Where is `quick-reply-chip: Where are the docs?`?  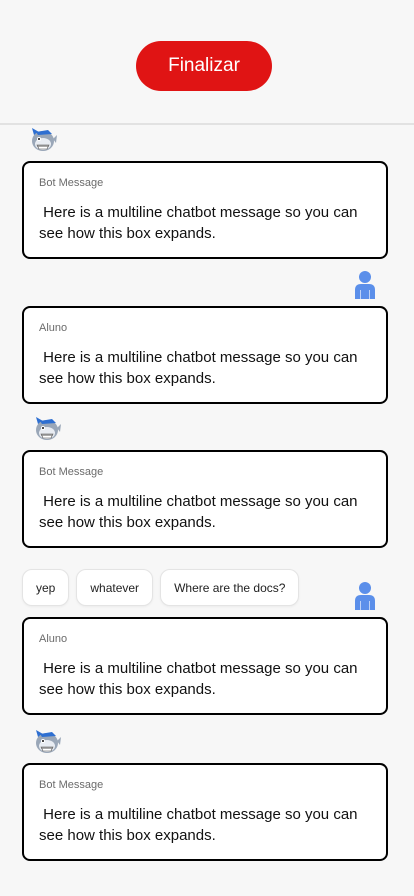
quick-reply-chip: Where are the docs? is located at coordinates (230, 587).